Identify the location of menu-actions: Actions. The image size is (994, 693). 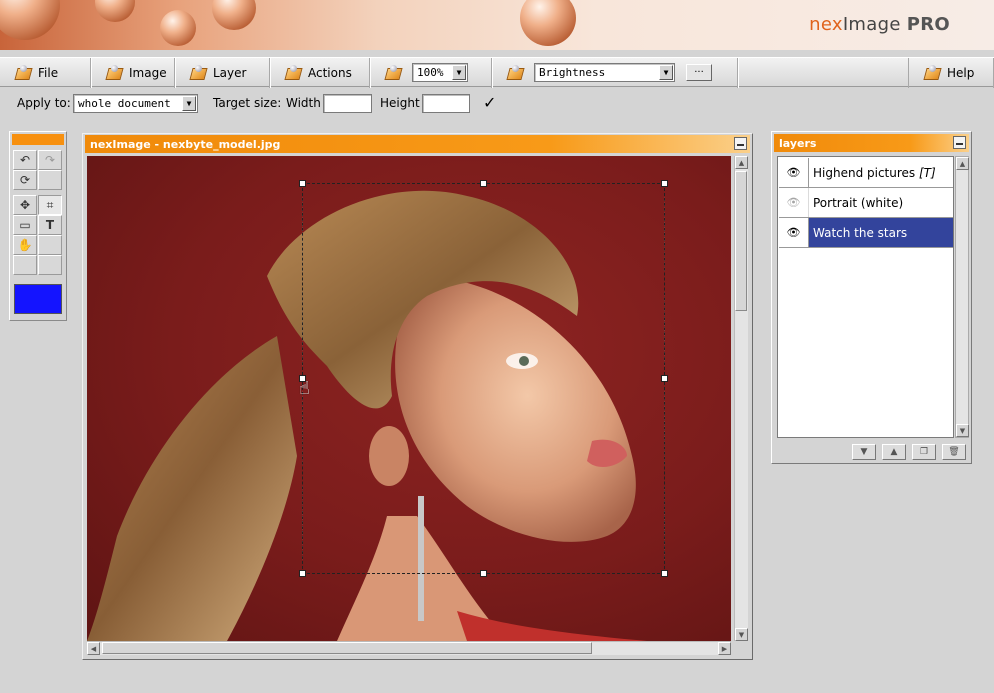
(320, 73).